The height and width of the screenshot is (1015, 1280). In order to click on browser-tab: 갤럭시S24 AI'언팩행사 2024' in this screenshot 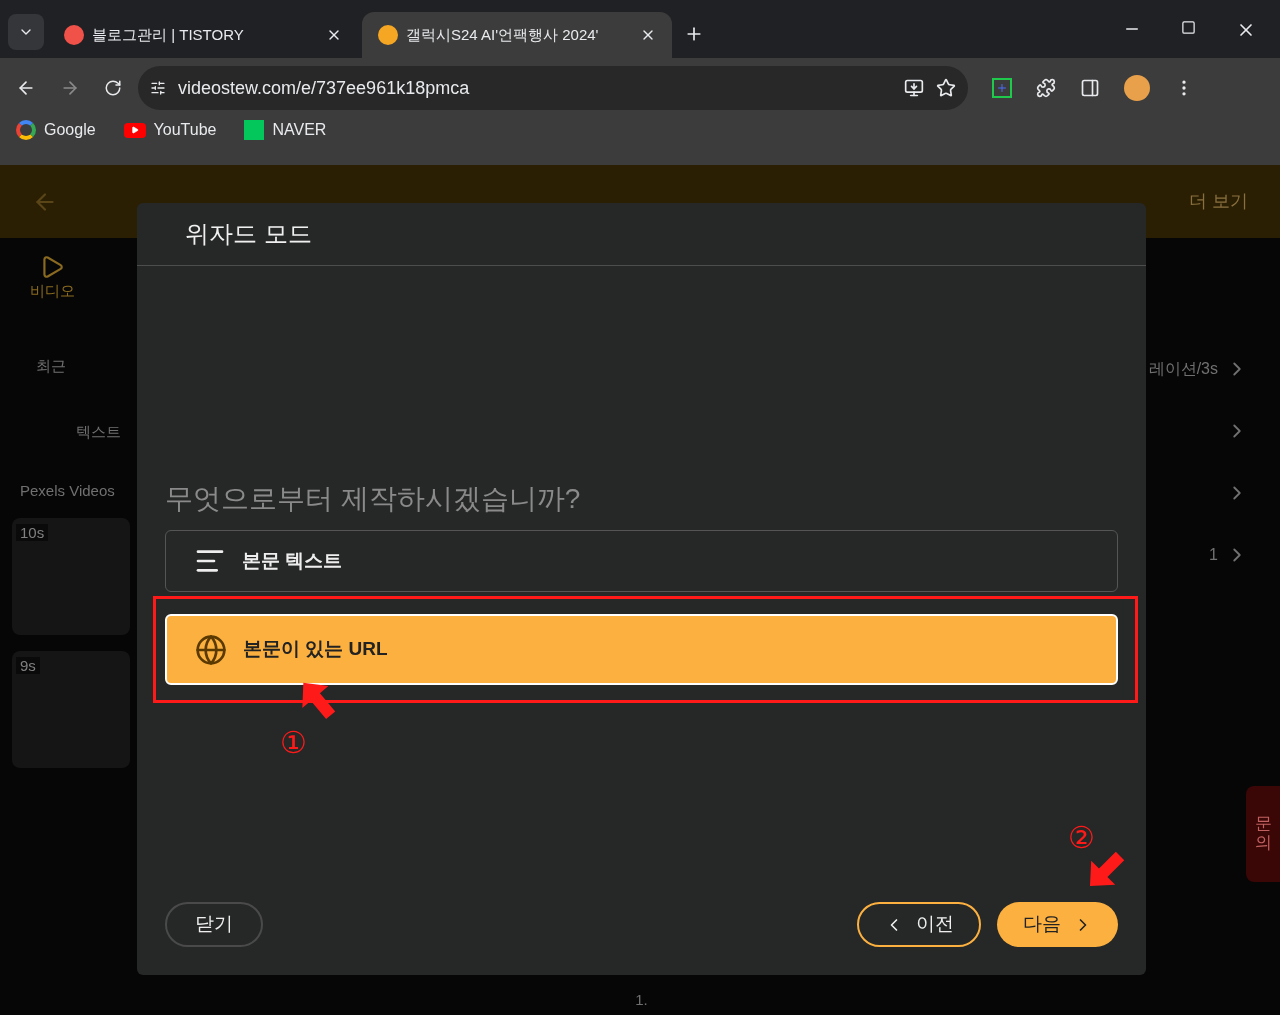, I will do `click(517, 35)`.